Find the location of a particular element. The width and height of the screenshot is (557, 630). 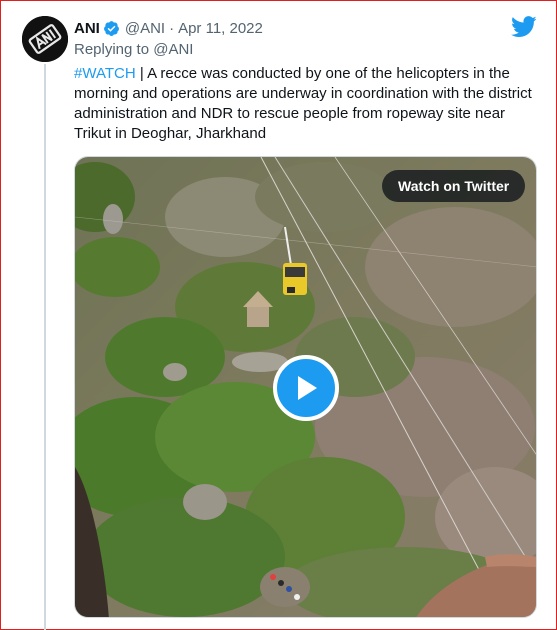

replying-to: Replying to @ANI is located at coordinates (133, 49).